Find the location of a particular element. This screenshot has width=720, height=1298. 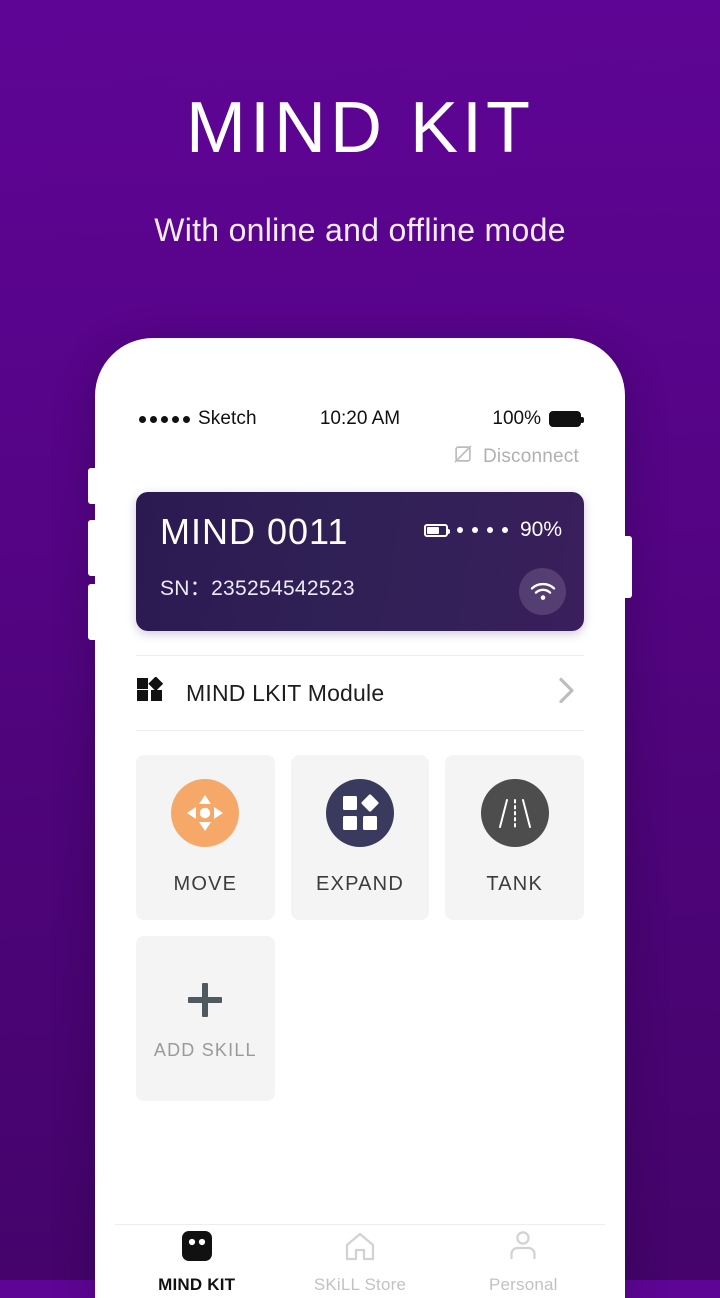

battery-icon is located at coordinates (566, 419).